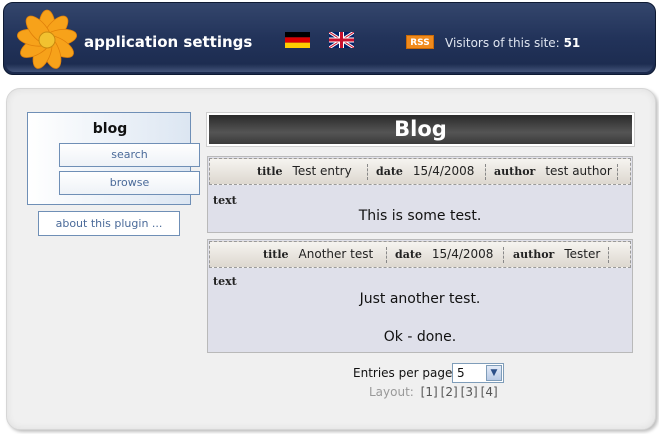 Image resolution: width=659 pixels, height=434 pixels. Describe the element at coordinates (420, 216) in the screenshot. I see `entry-body-line: This is some test.` at that location.